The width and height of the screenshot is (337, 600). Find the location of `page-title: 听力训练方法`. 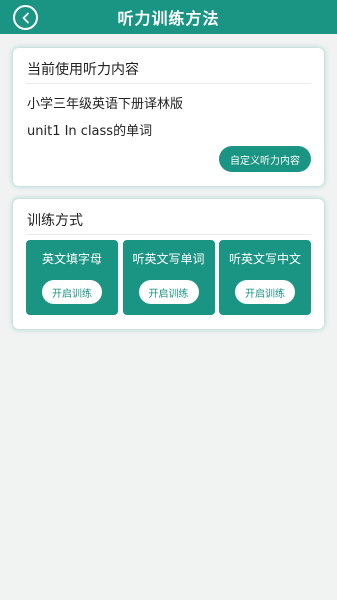

page-title: 听力训练方法 is located at coordinates (168, 18).